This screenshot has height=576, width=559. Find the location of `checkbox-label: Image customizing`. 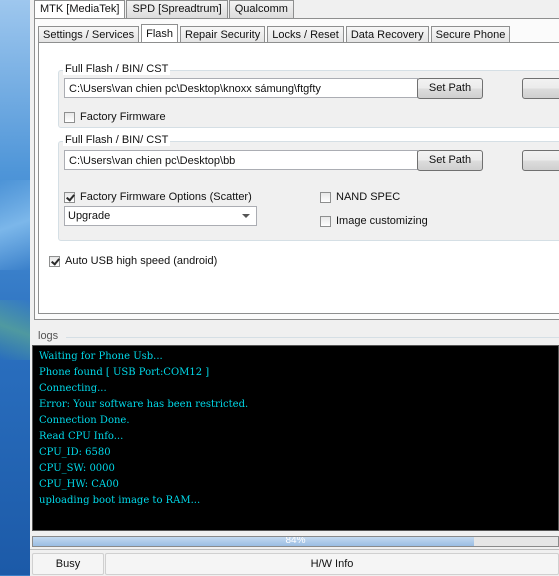

checkbox-label: Image customizing is located at coordinates (382, 221).